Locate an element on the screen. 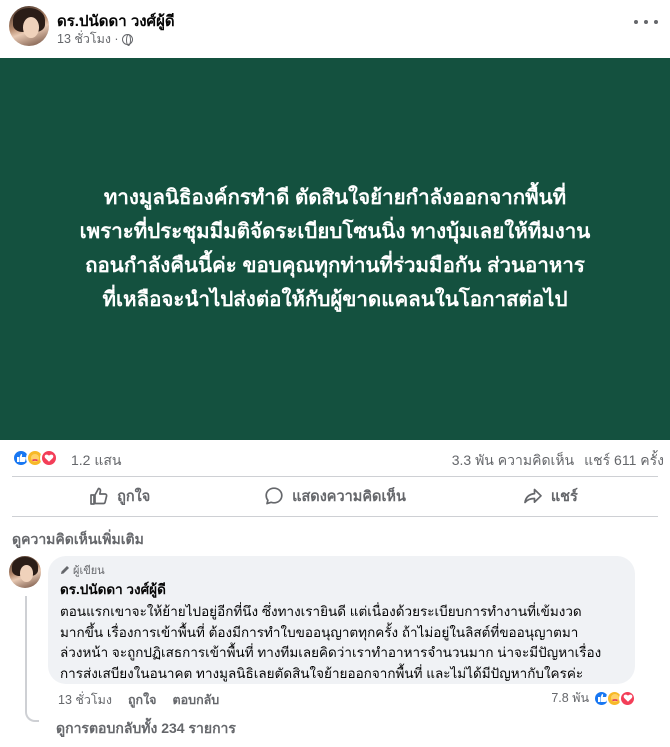 This screenshot has width=670, height=747. engagement-counts: 3.3 พัน ความคิดเห็น แชร์ 611 ครั้ง is located at coordinates (558, 461).